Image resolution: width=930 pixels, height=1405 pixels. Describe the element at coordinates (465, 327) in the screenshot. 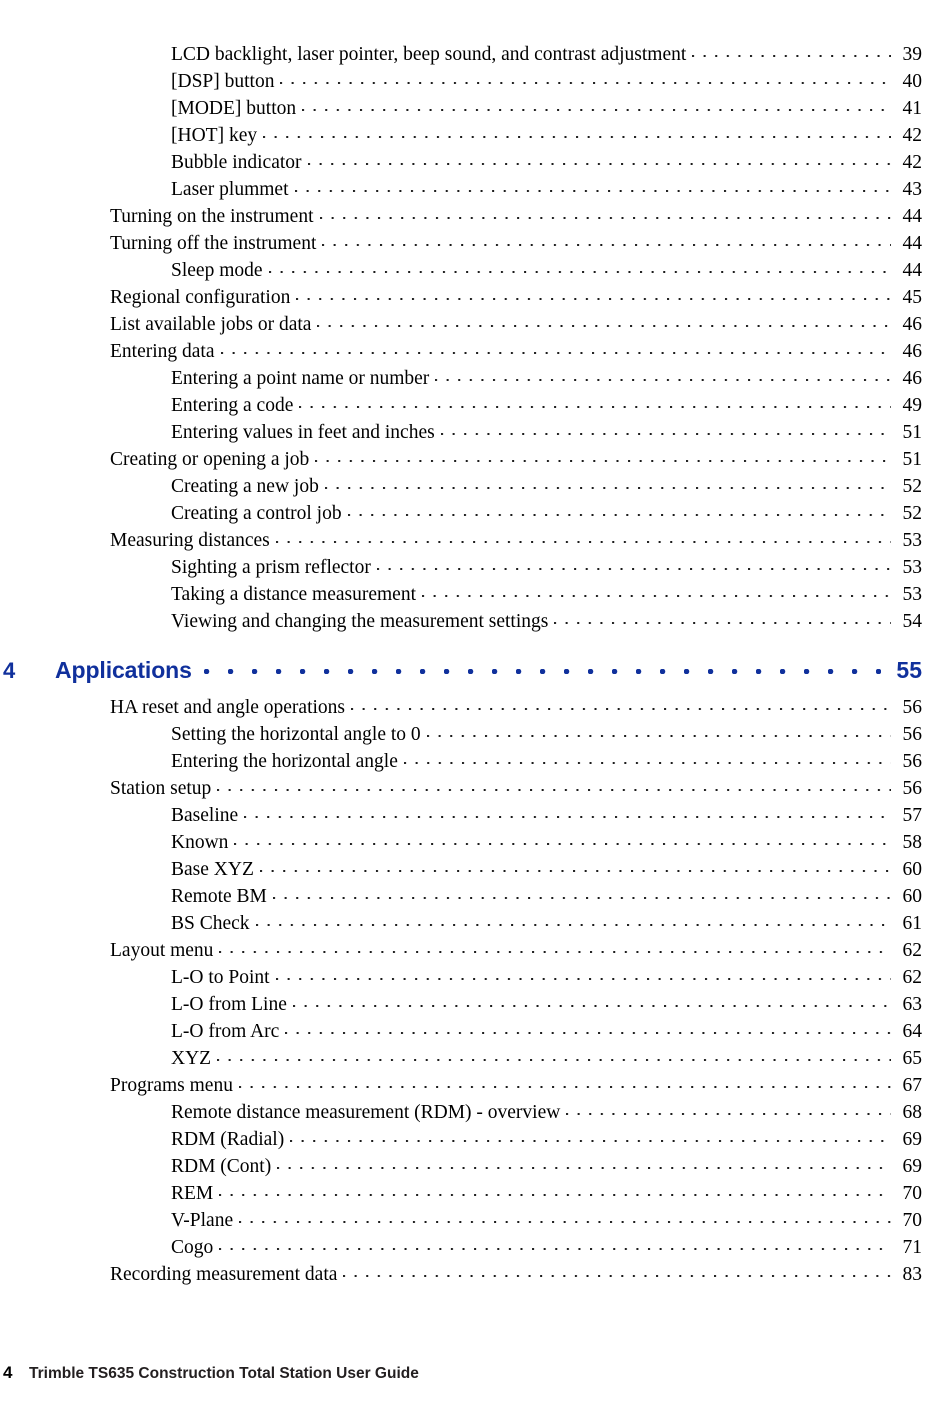

I see `toc-entry-row: List available jobs or data 46` at that location.